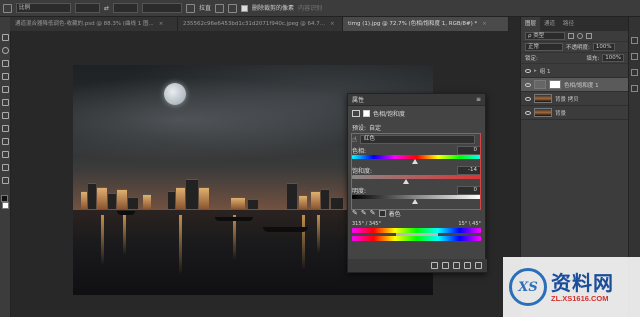 The width and height of the screenshot is (640, 317). What do you see at coordinates (580, 298) in the screenshot?
I see `watermark-url: ZL.XS1616.COM` at bounding box center [580, 298].